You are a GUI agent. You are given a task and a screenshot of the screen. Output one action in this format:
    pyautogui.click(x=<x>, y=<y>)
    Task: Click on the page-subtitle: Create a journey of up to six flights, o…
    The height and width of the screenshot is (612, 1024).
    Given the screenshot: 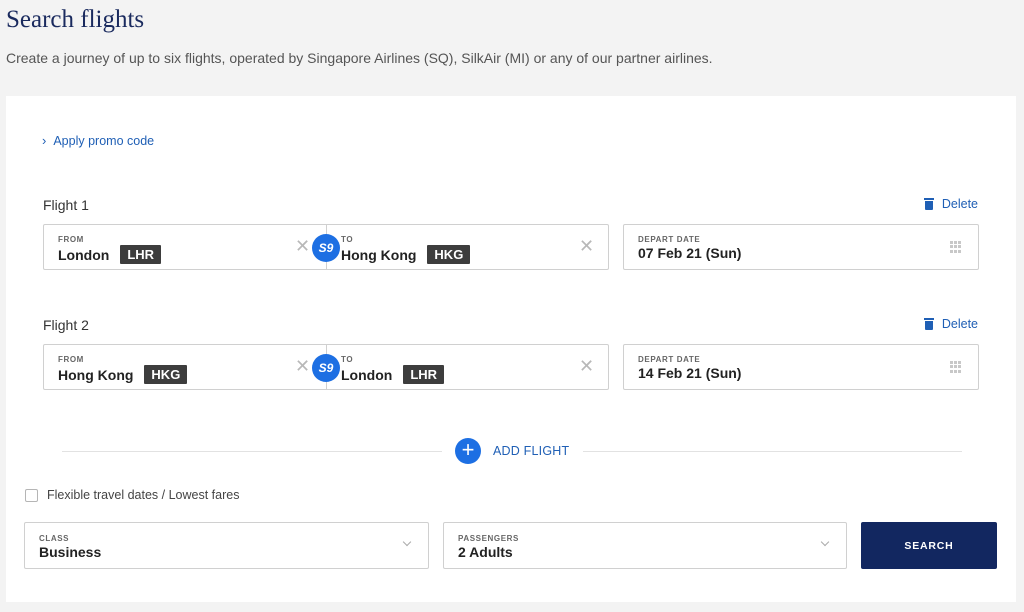 What is the action you would take?
    pyautogui.click(x=359, y=58)
    